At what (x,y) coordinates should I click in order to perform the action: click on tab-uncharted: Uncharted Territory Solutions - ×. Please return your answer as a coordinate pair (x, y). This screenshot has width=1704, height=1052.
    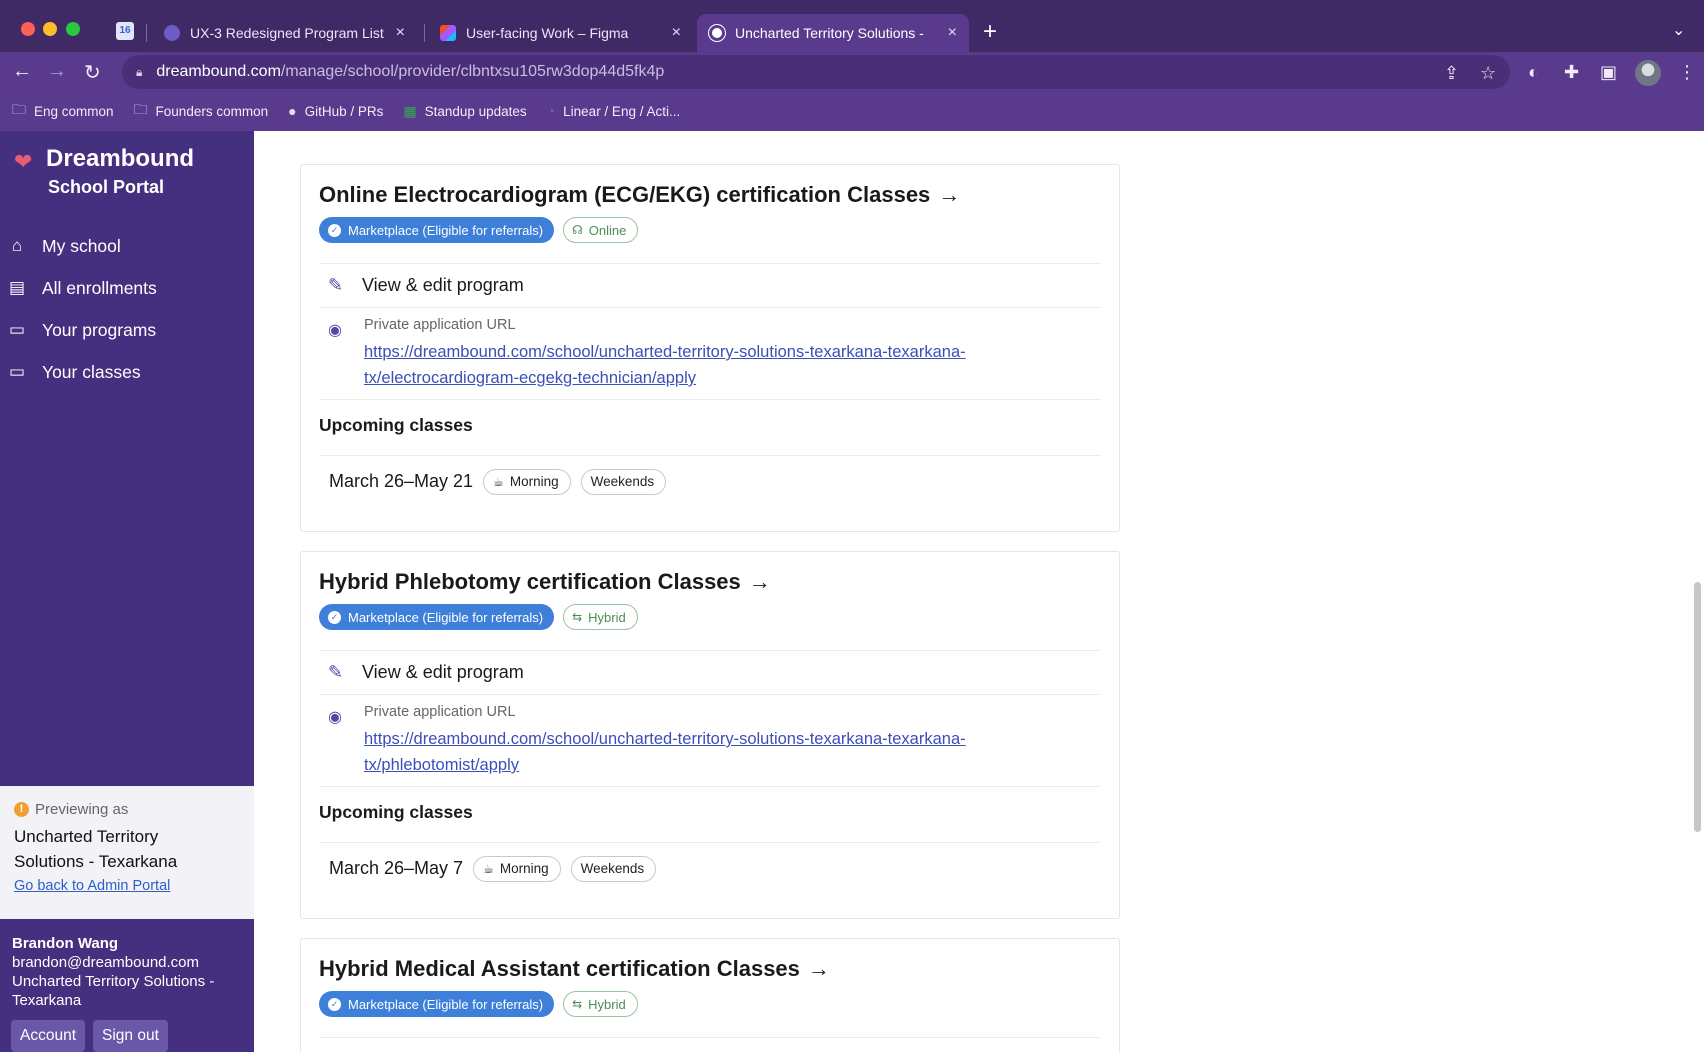
    Looking at the image, I should click on (833, 33).